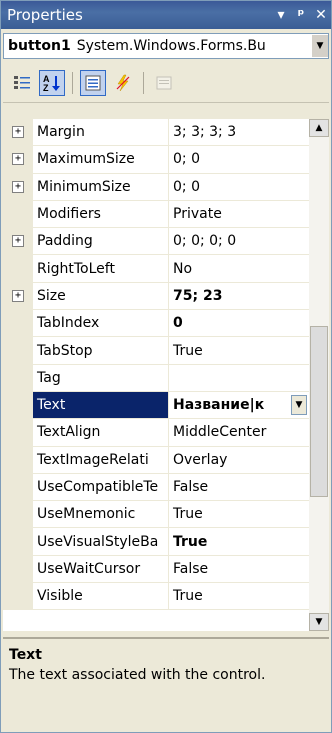  What do you see at coordinates (281, 15) in the screenshot?
I see `window-position-button: ▾` at bounding box center [281, 15].